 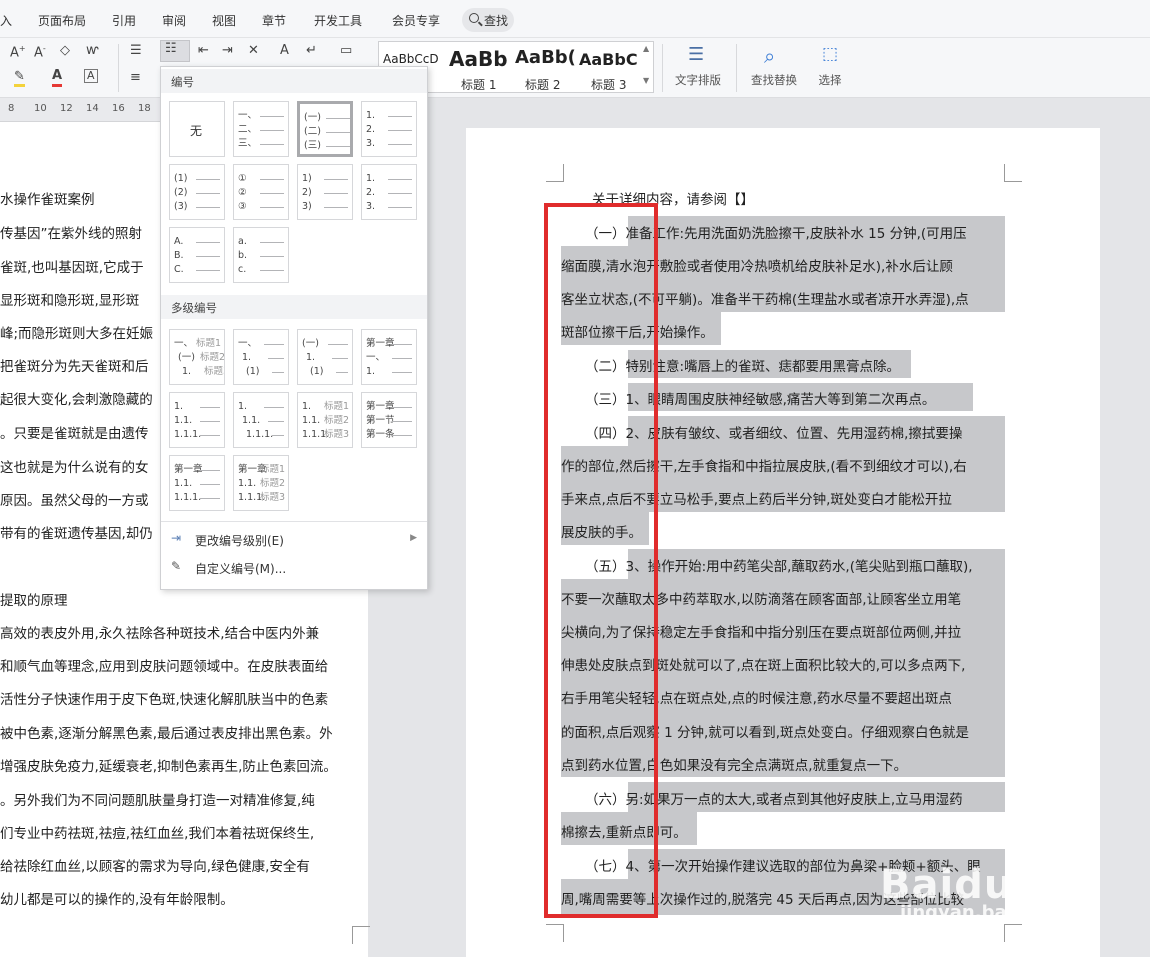 What do you see at coordinates (181, 192) in the screenshot?
I see `numbering-row-label: (2)` at bounding box center [181, 192].